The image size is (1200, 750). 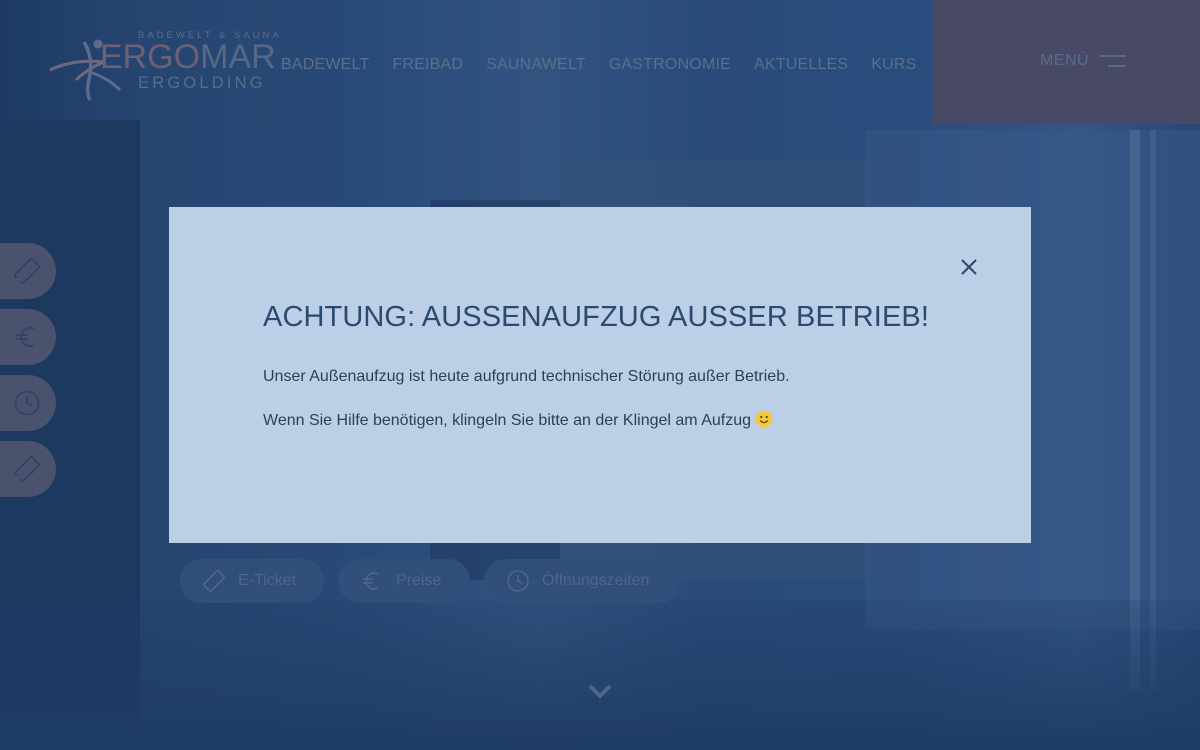 I want to click on smiley-icon, so click(x=764, y=419).